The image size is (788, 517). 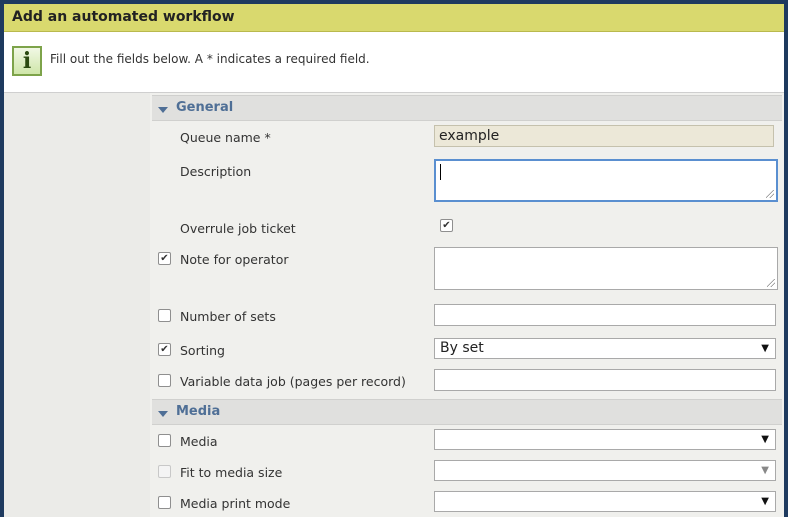 I want to click on number-of-sets-checkbox, so click(x=164, y=315).